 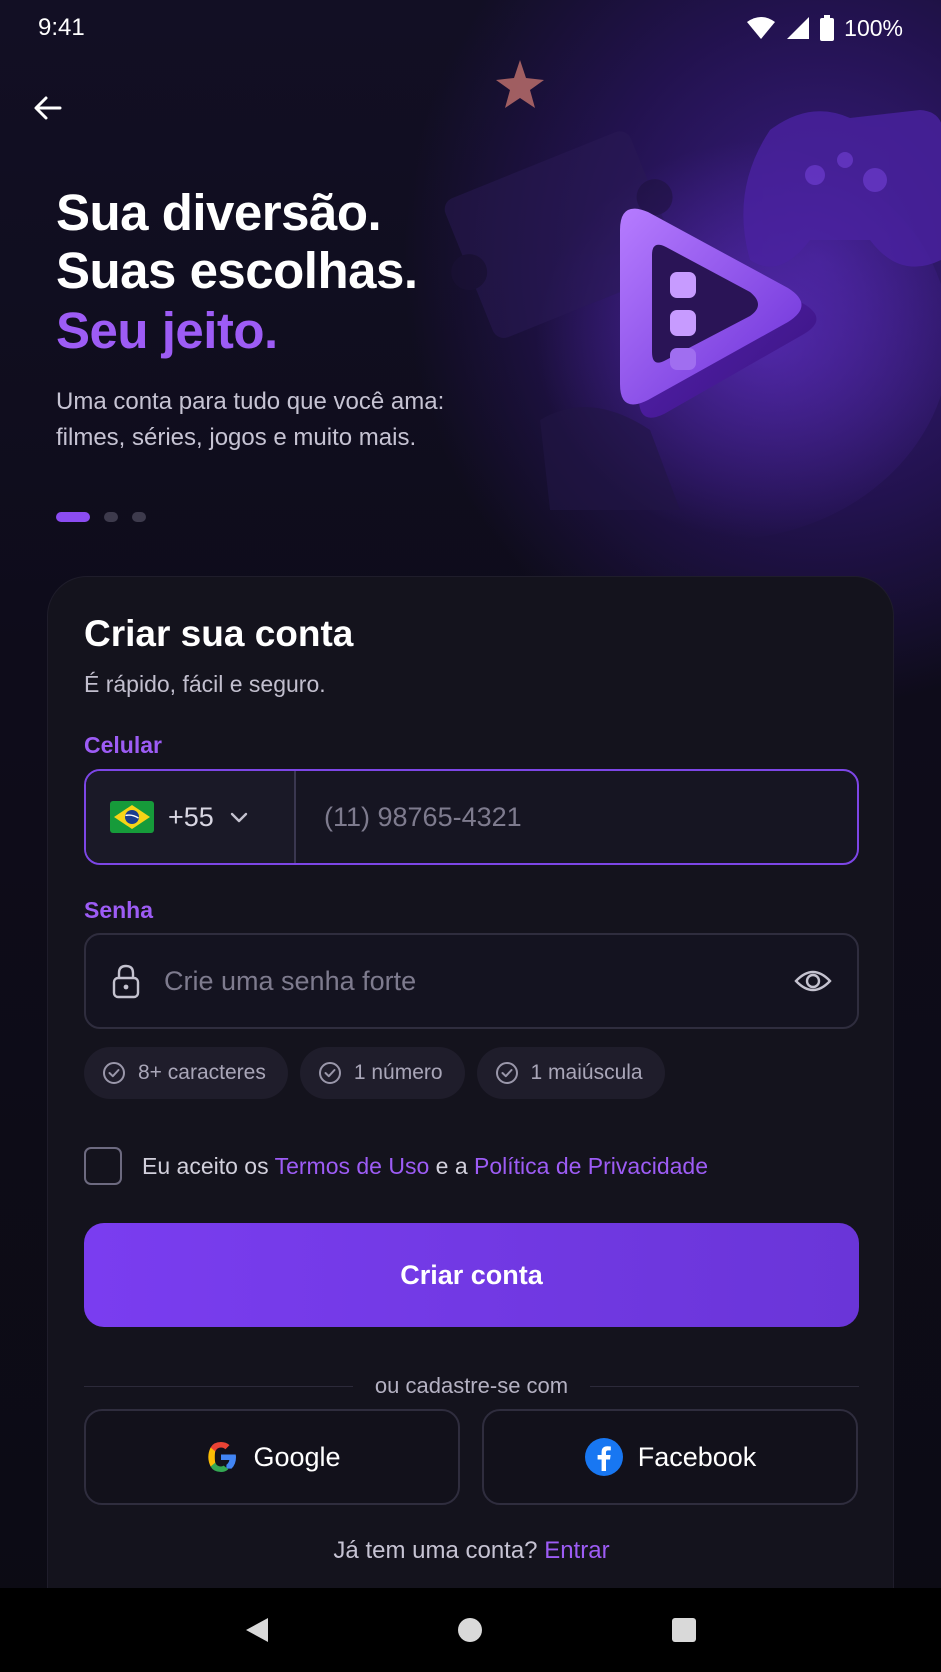 What do you see at coordinates (352, 1166) in the screenshot?
I see `terms-of-use-link: Termos de Uso` at bounding box center [352, 1166].